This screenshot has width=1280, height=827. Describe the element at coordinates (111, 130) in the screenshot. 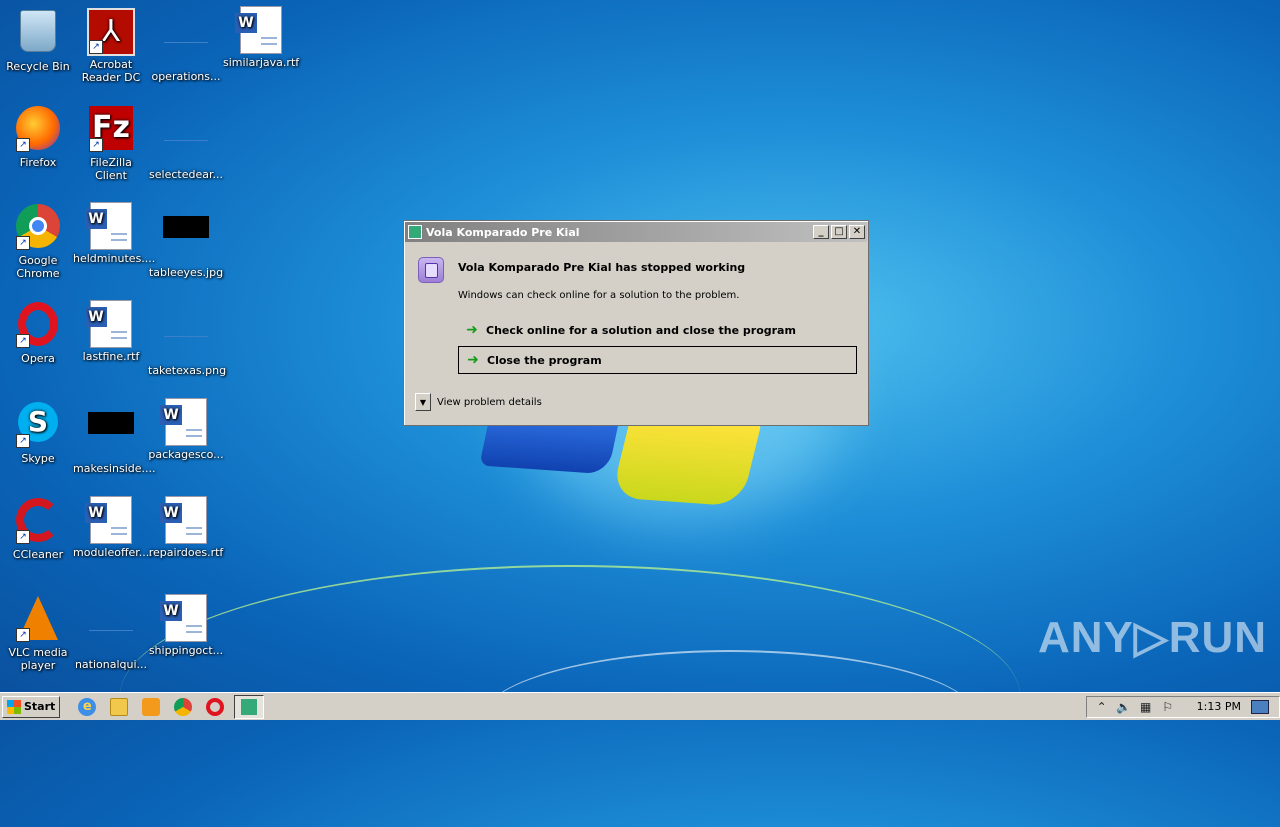

I see `filezilla-icon: Fz ↗` at that location.